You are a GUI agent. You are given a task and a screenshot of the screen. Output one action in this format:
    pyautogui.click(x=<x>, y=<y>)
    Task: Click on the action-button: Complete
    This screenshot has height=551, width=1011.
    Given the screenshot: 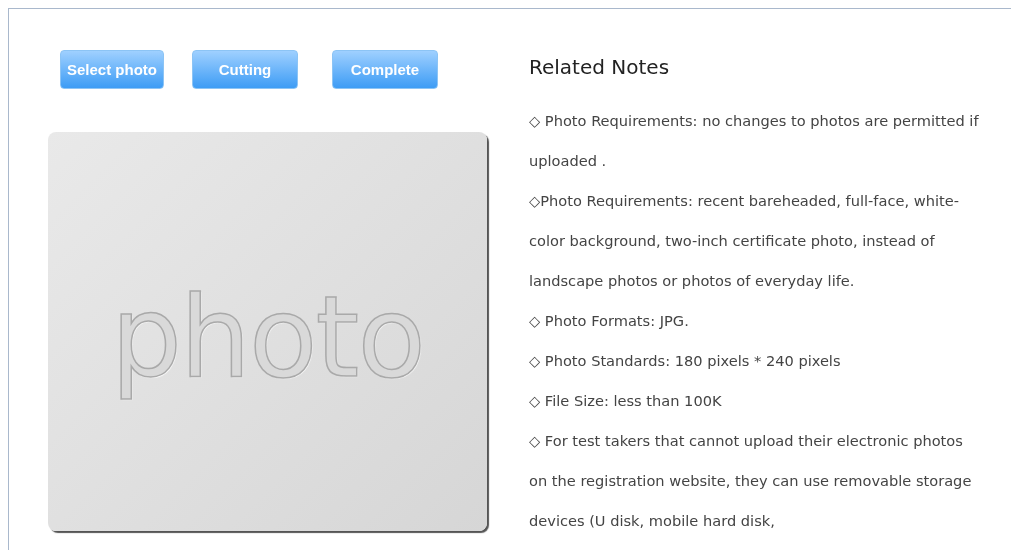 What is the action you would take?
    pyautogui.click(x=385, y=69)
    